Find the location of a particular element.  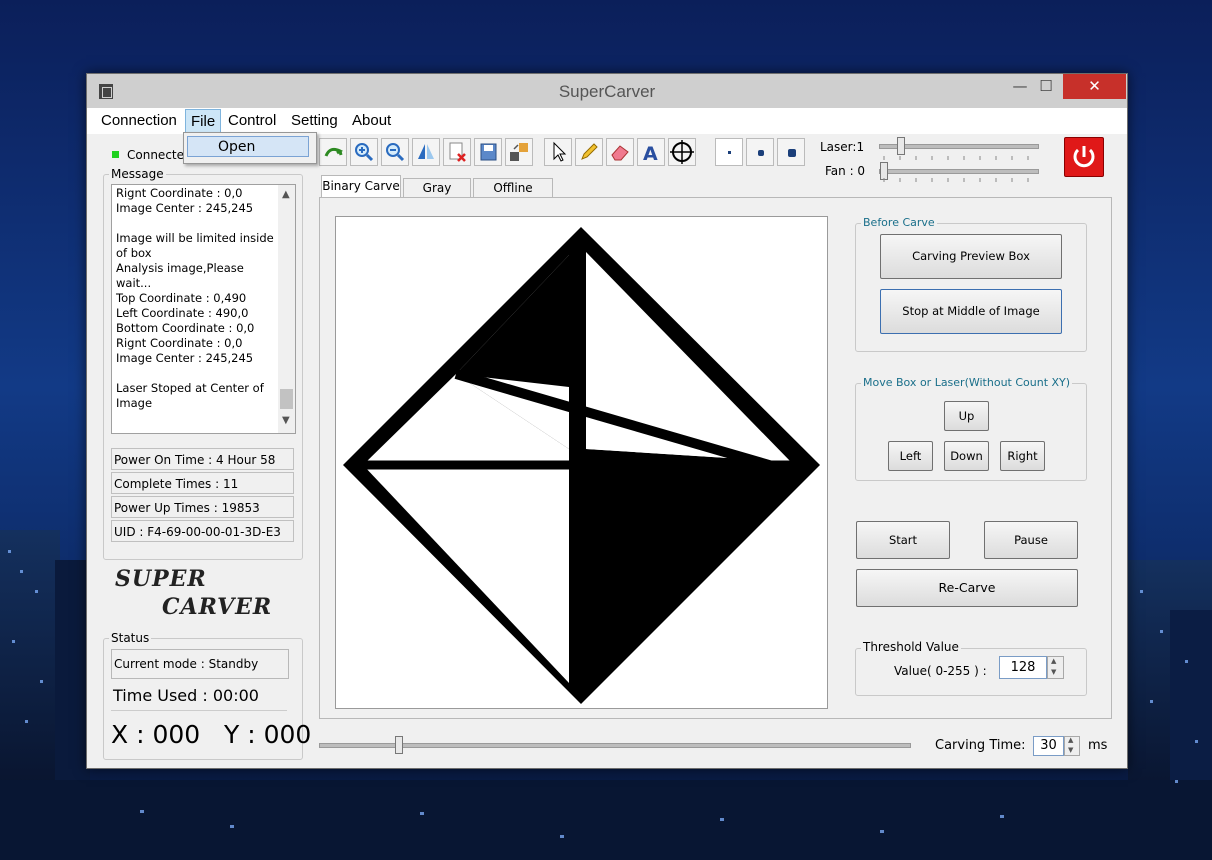

power-icon is located at coordinates (1084, 157).